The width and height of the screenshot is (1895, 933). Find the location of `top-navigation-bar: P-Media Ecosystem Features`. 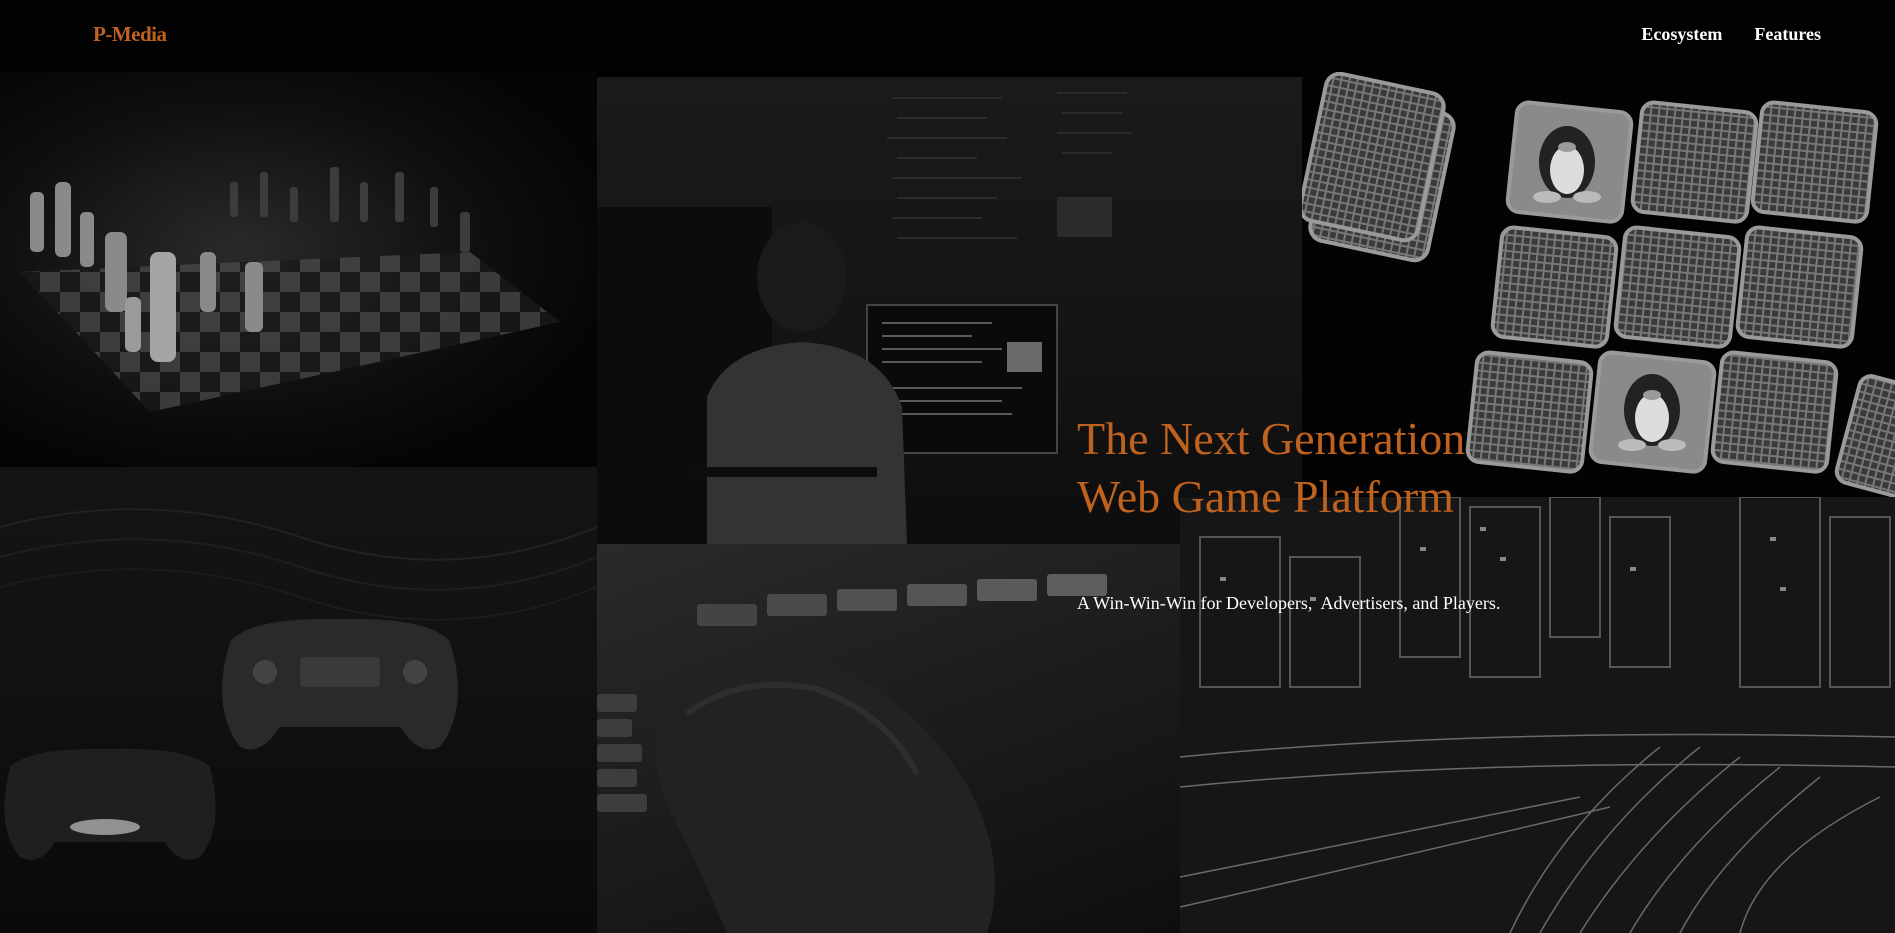

top-navigation-bar: P-Media Ecosystem Features is located at coordinates (947, 36).